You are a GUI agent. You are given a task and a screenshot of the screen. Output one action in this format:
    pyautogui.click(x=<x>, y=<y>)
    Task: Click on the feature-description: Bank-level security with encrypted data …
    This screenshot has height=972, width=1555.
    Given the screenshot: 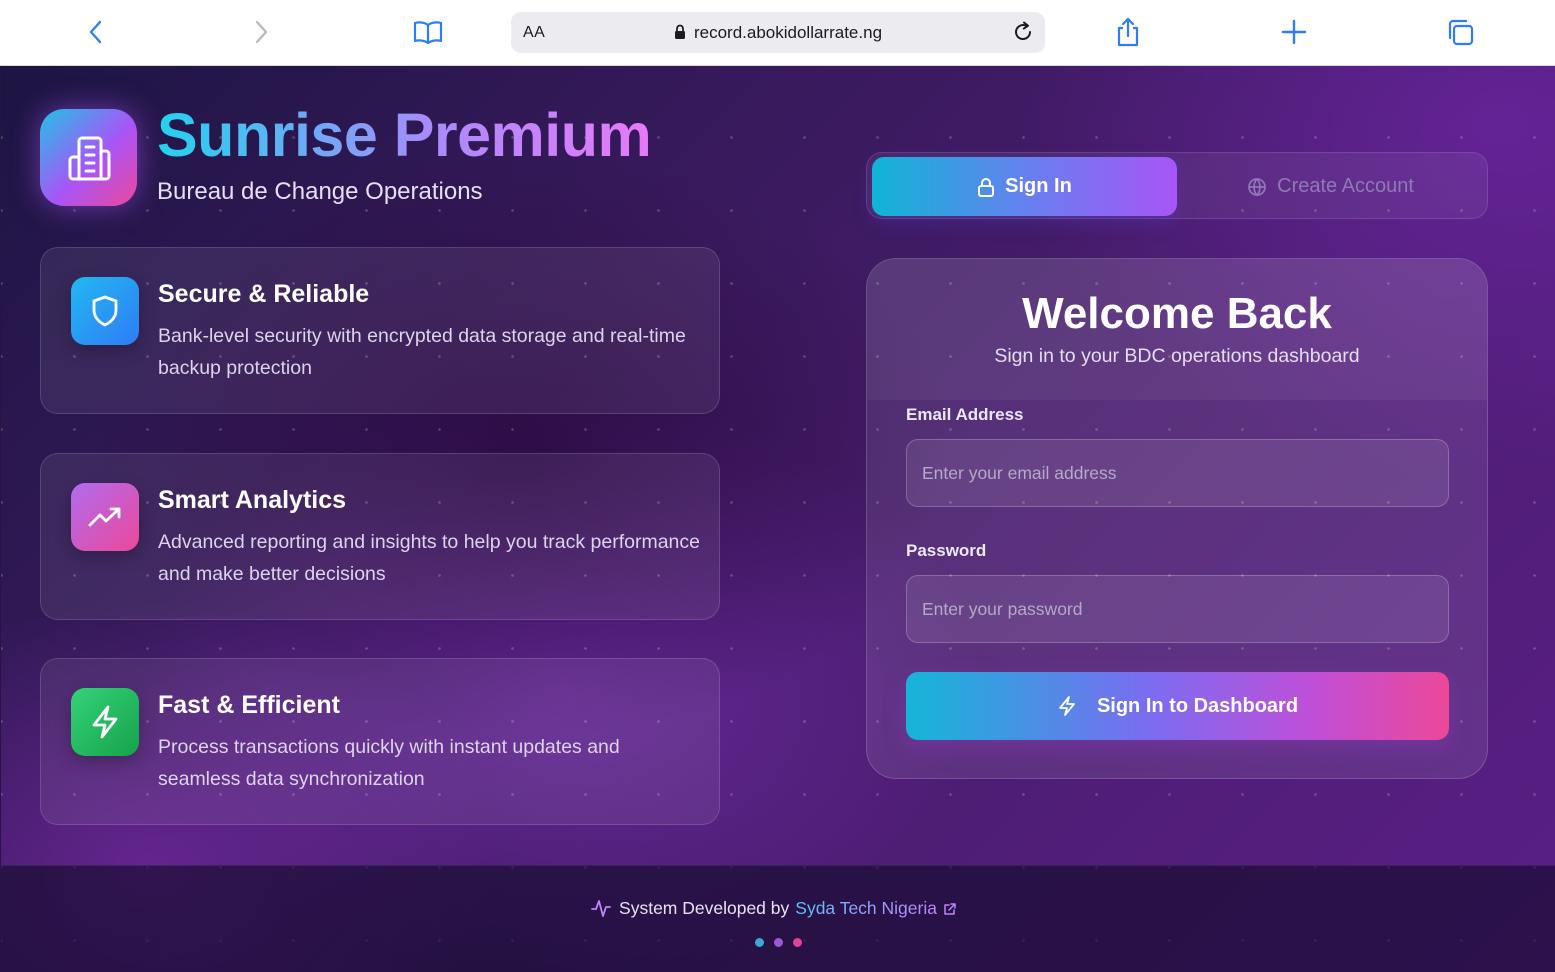 What is the action you would take?
    pyautogui.click(x=422, y=352)
    